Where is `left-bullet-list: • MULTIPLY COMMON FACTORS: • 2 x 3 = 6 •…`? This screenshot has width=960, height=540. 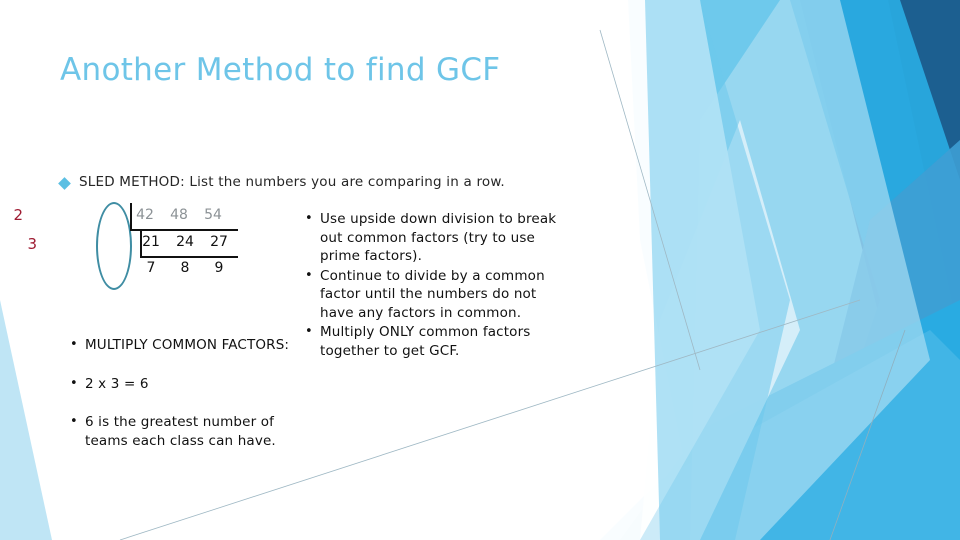
left-bullet-list: • MULTIPLY COMMON FACTORS: • 2 x 3 = 6 •… is located at coordinates (185, 403).